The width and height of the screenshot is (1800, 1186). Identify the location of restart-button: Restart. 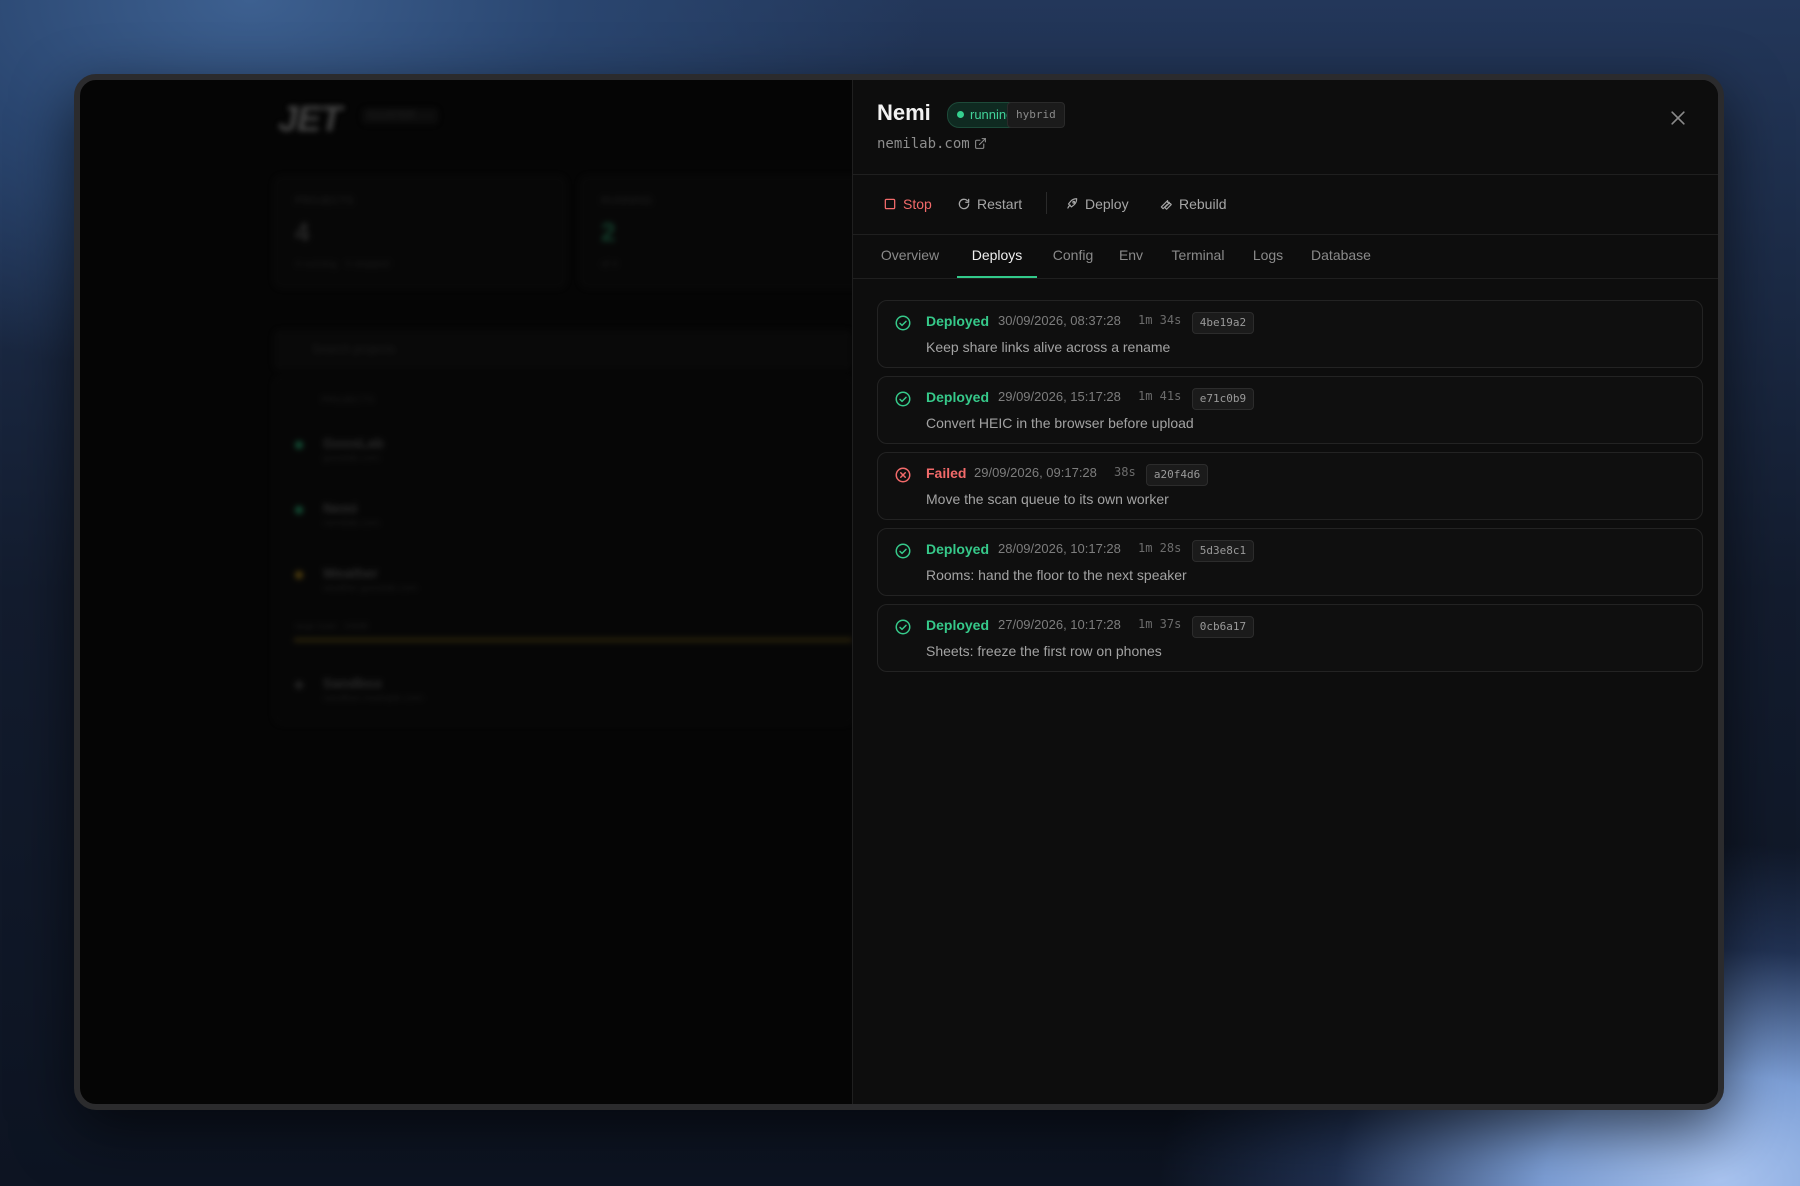
(989, 204).